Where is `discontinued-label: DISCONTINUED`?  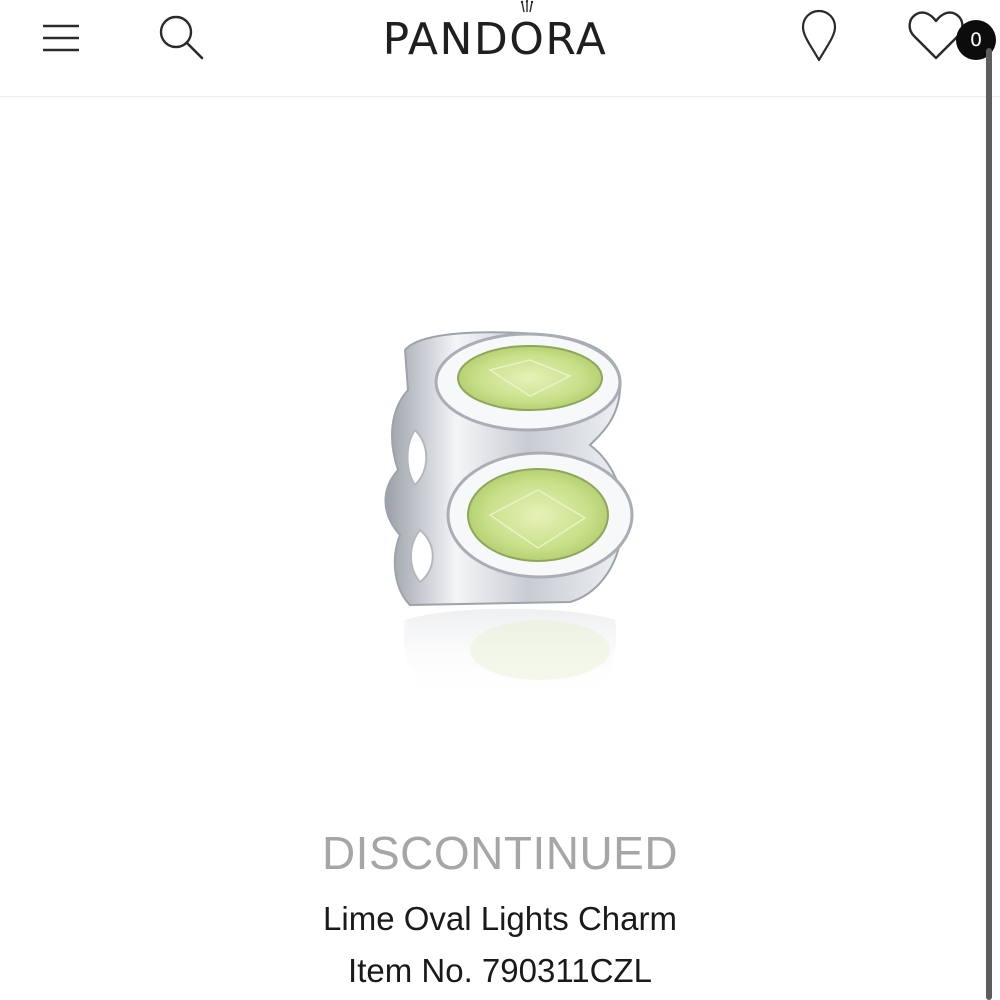 discontinued-label: DISCONTINUED is located at coordinates (500, 853).